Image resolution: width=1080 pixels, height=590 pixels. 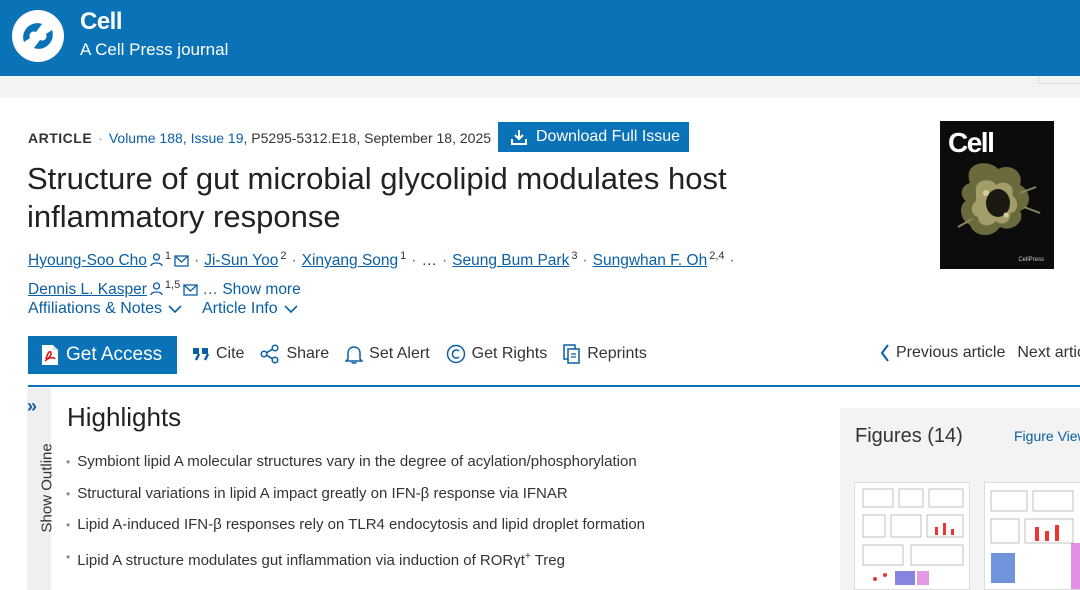 I want to click on cover-artwork, so click(x=999, y=199).